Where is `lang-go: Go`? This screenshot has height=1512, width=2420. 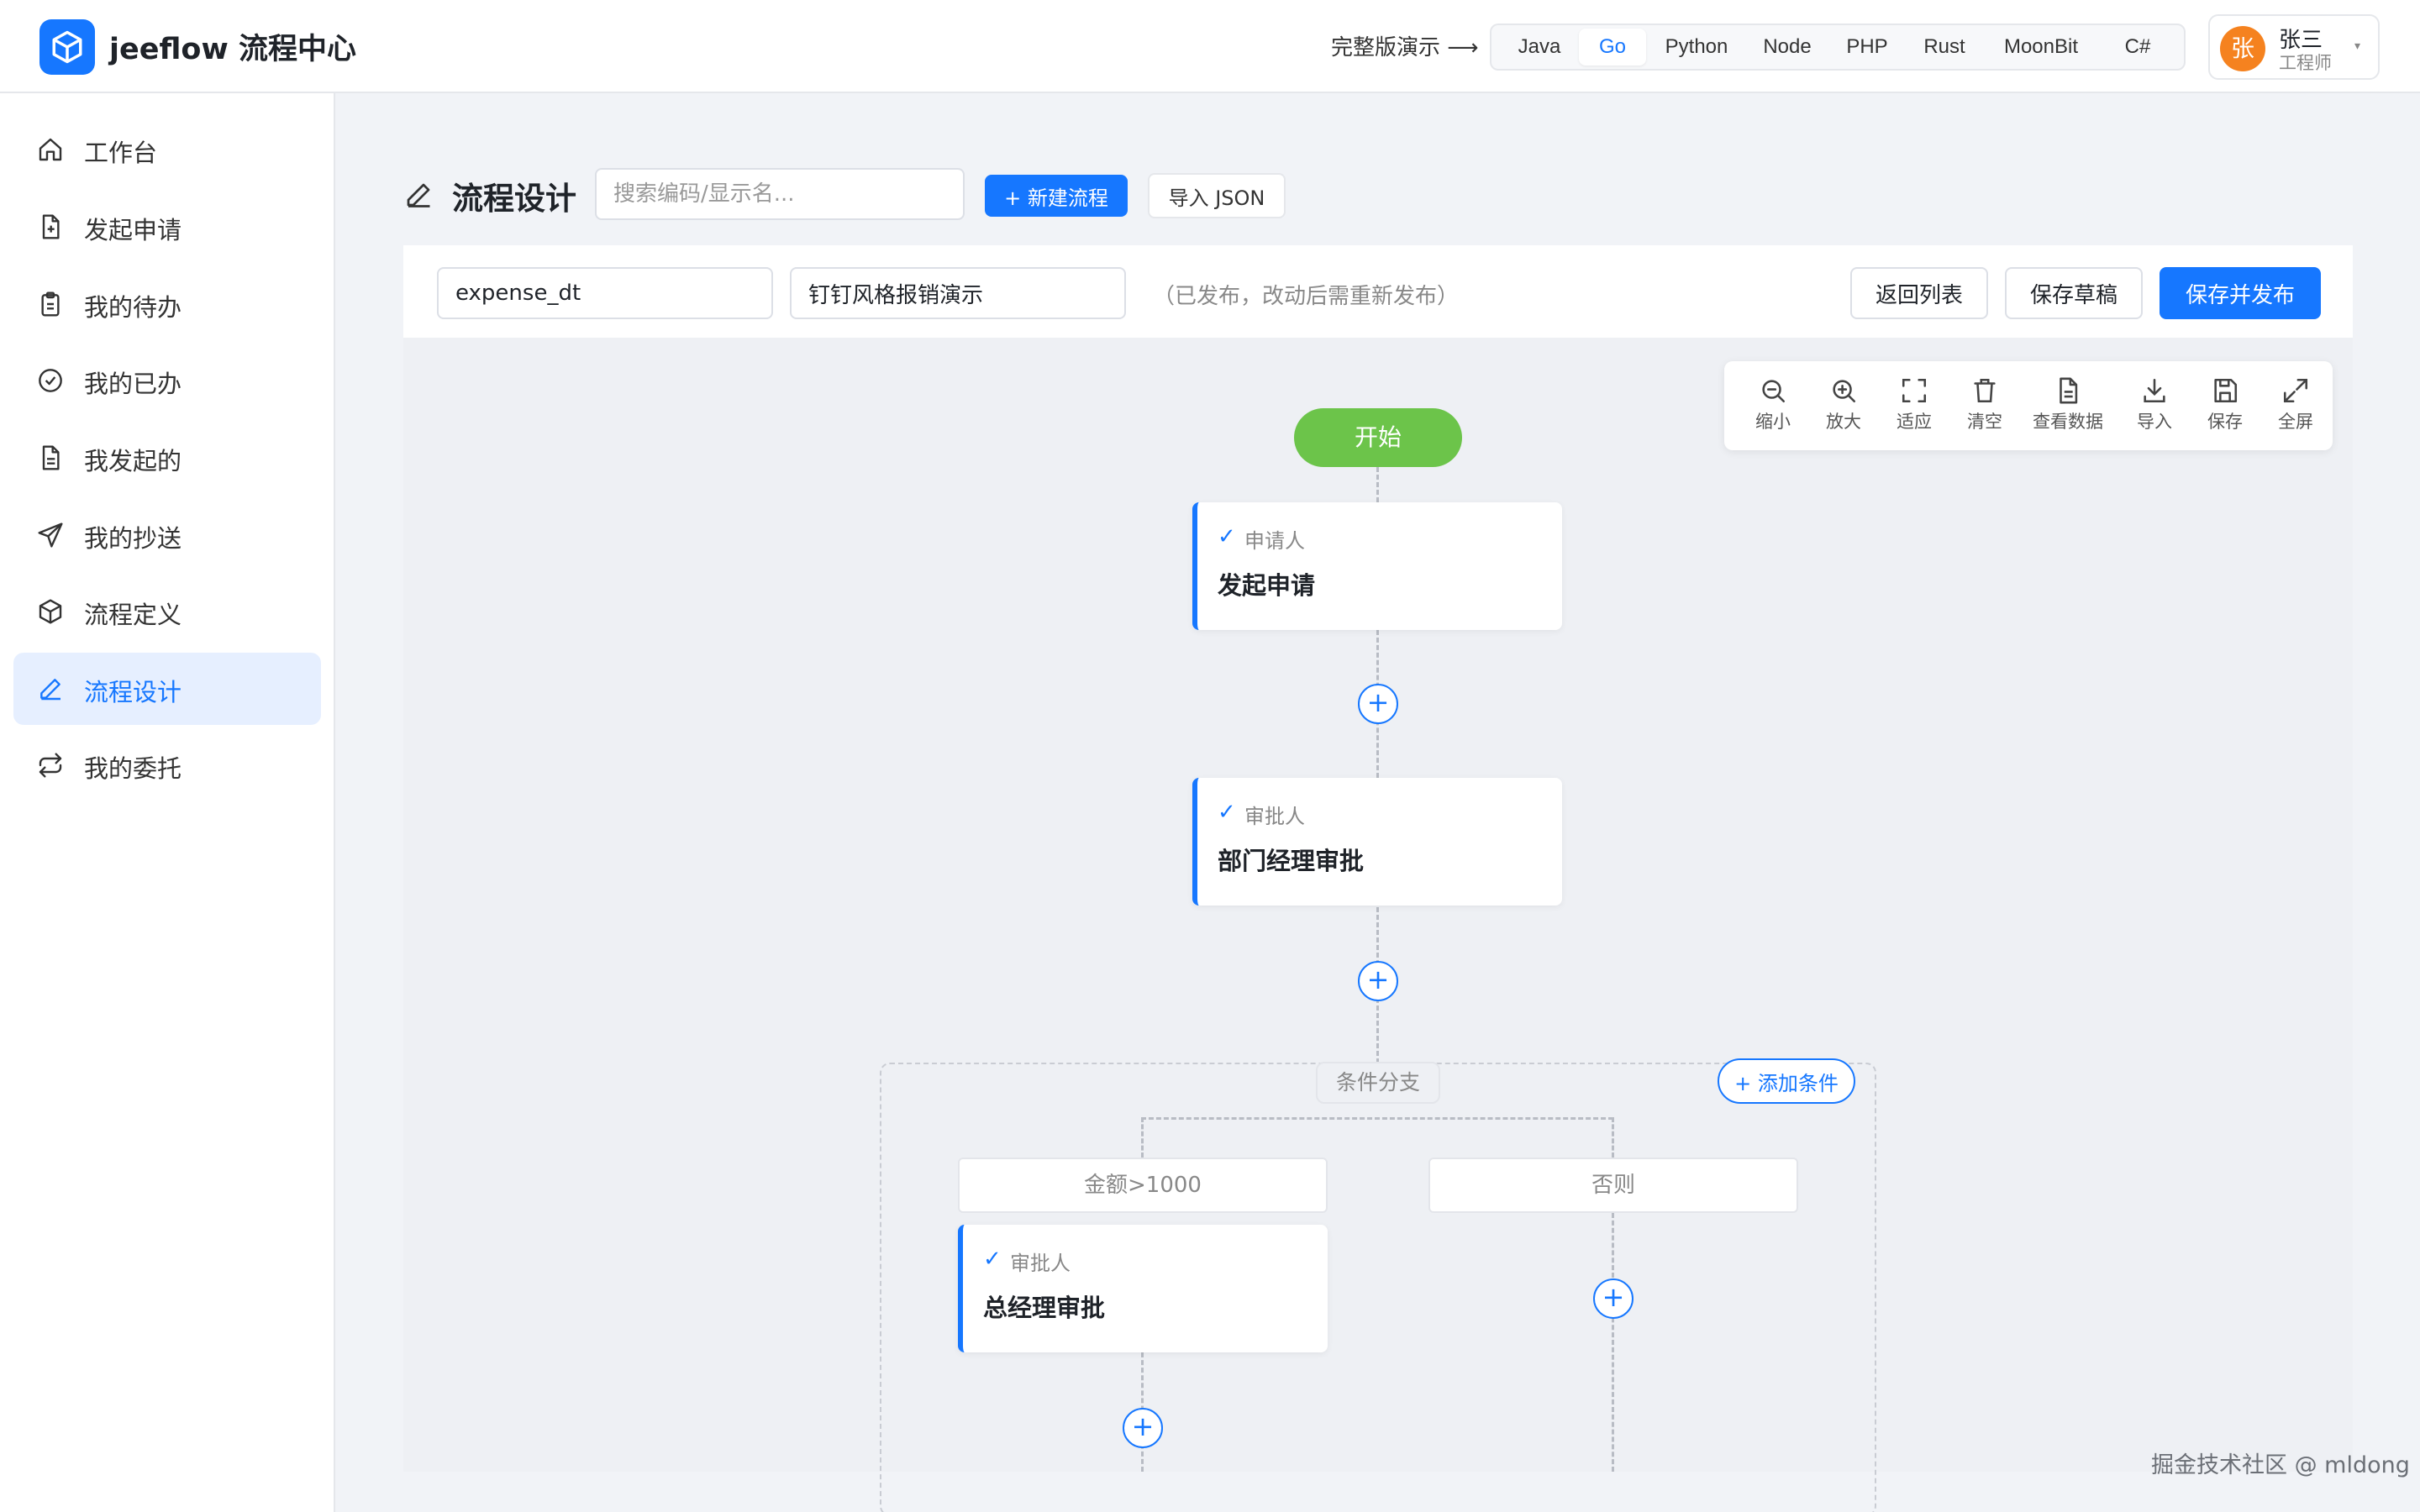
lang-go: Go is located at coordinates (1613, 47).